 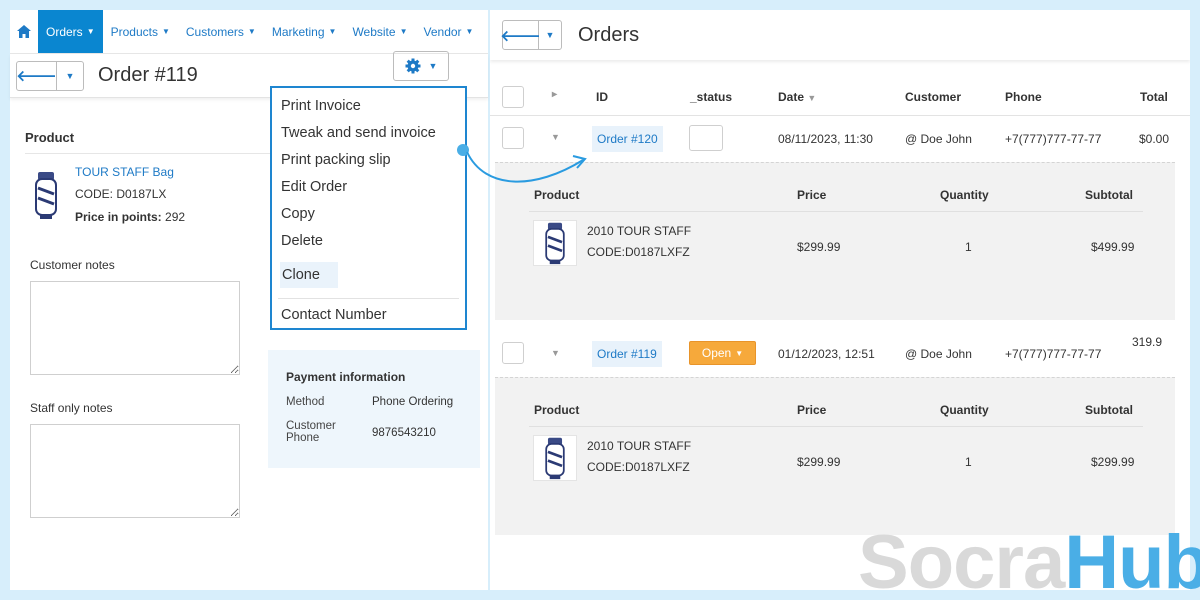 What do you see at coordinates (298, 31) in the screenshot?
I see `nav-marketing-label: Marketing` at bounding box center [298, 31].